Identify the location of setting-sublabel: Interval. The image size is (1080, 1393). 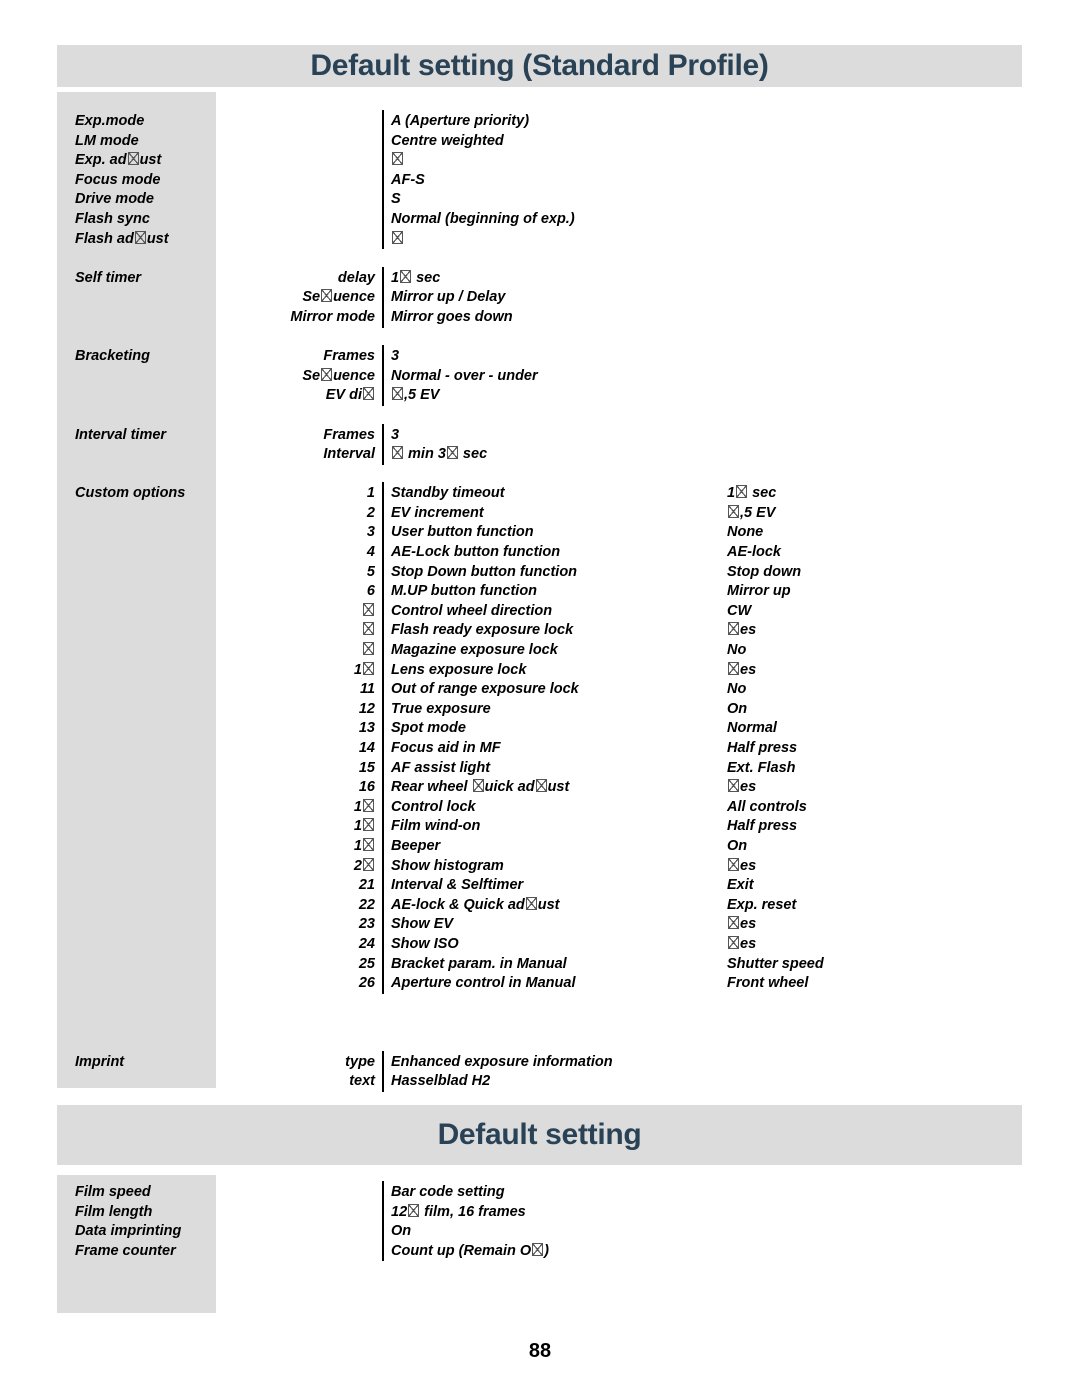
(349, 454).